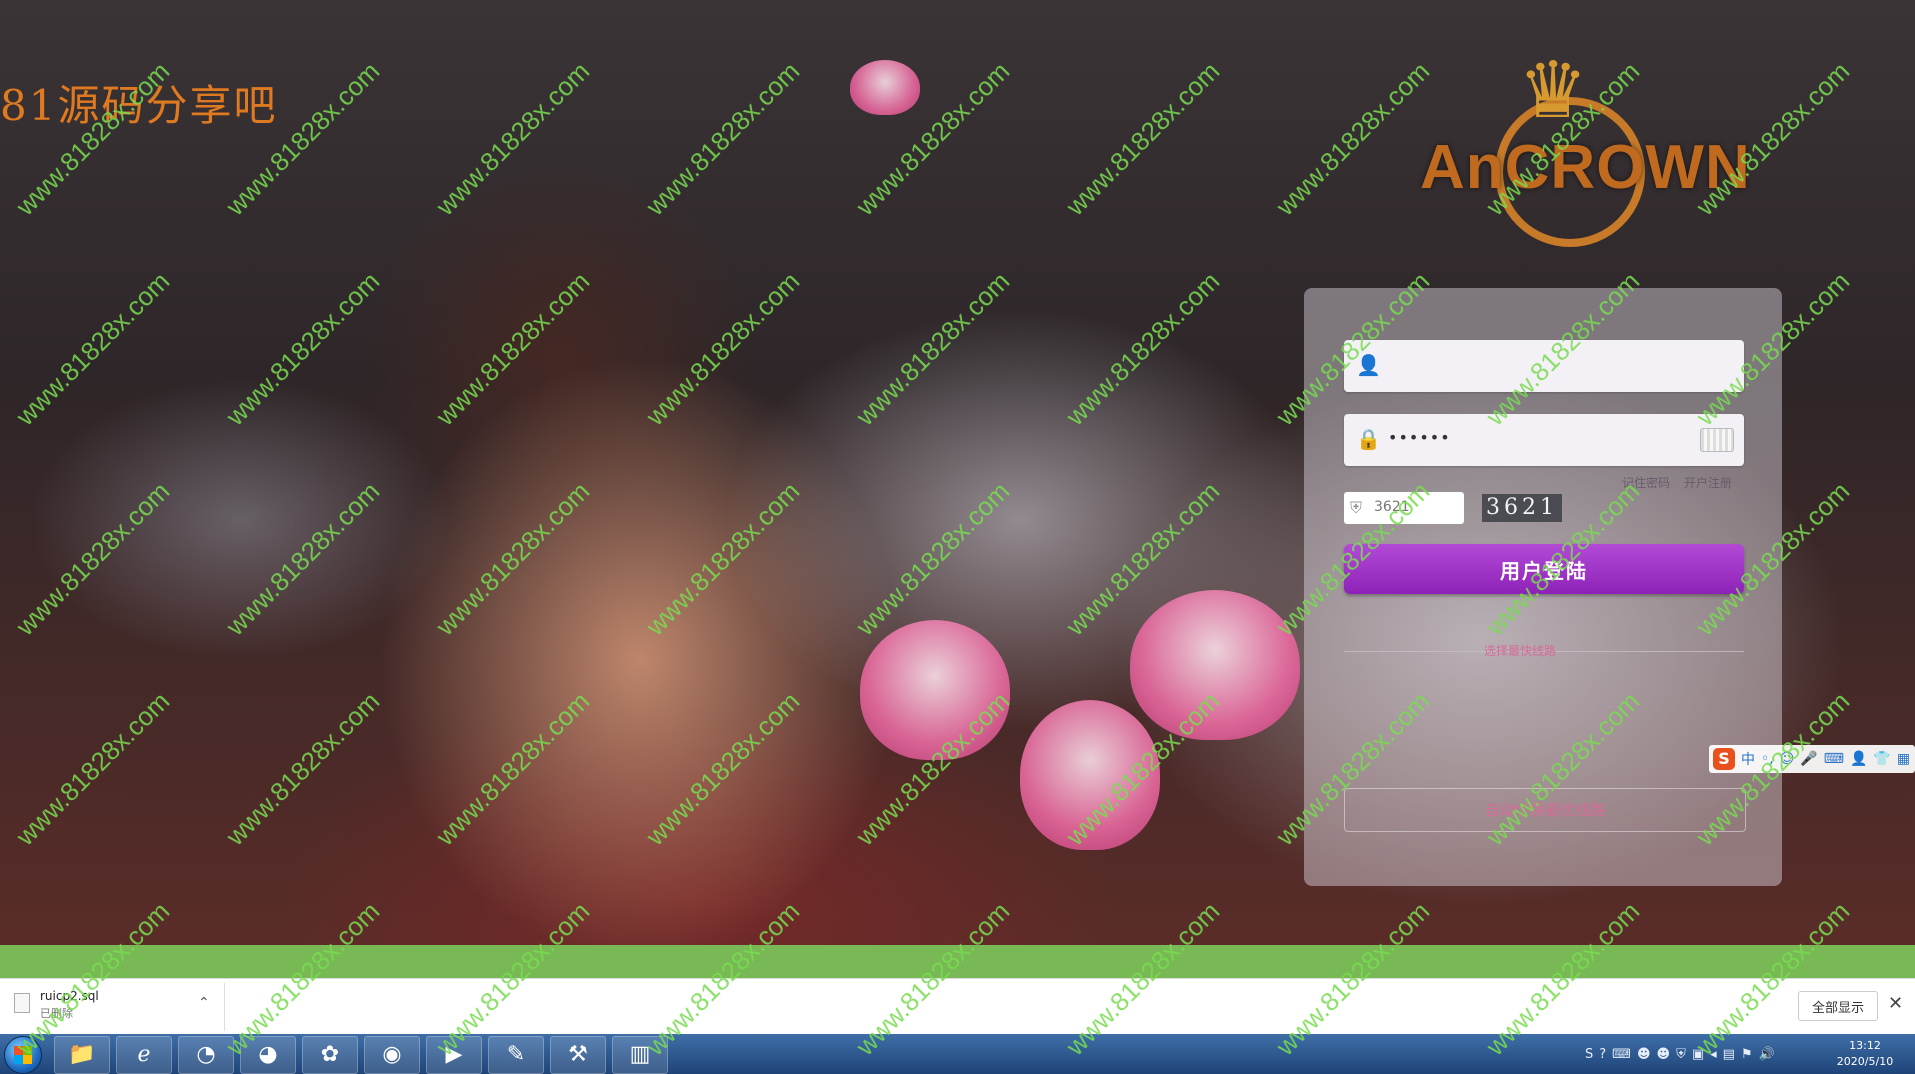 This screenshot has height=1074, width=1915. I want to click on shield-icon: ⛨, so click(1356, 507).